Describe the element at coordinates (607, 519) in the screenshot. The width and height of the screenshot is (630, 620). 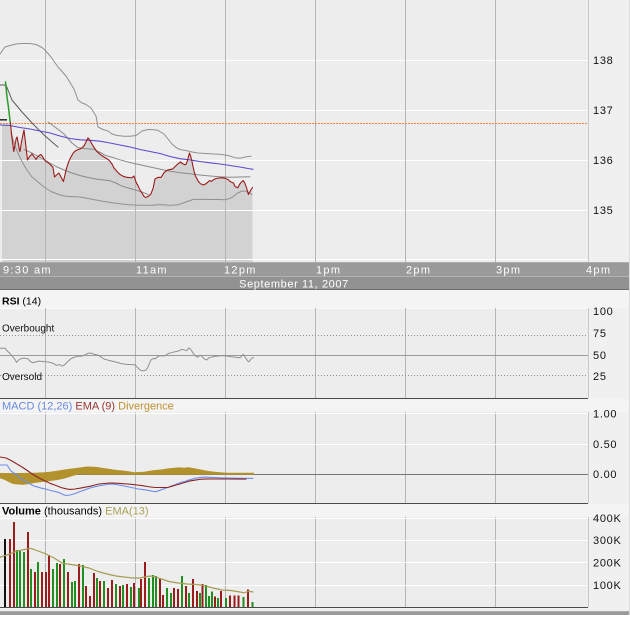
I see `svg-text: 400K` at that location.